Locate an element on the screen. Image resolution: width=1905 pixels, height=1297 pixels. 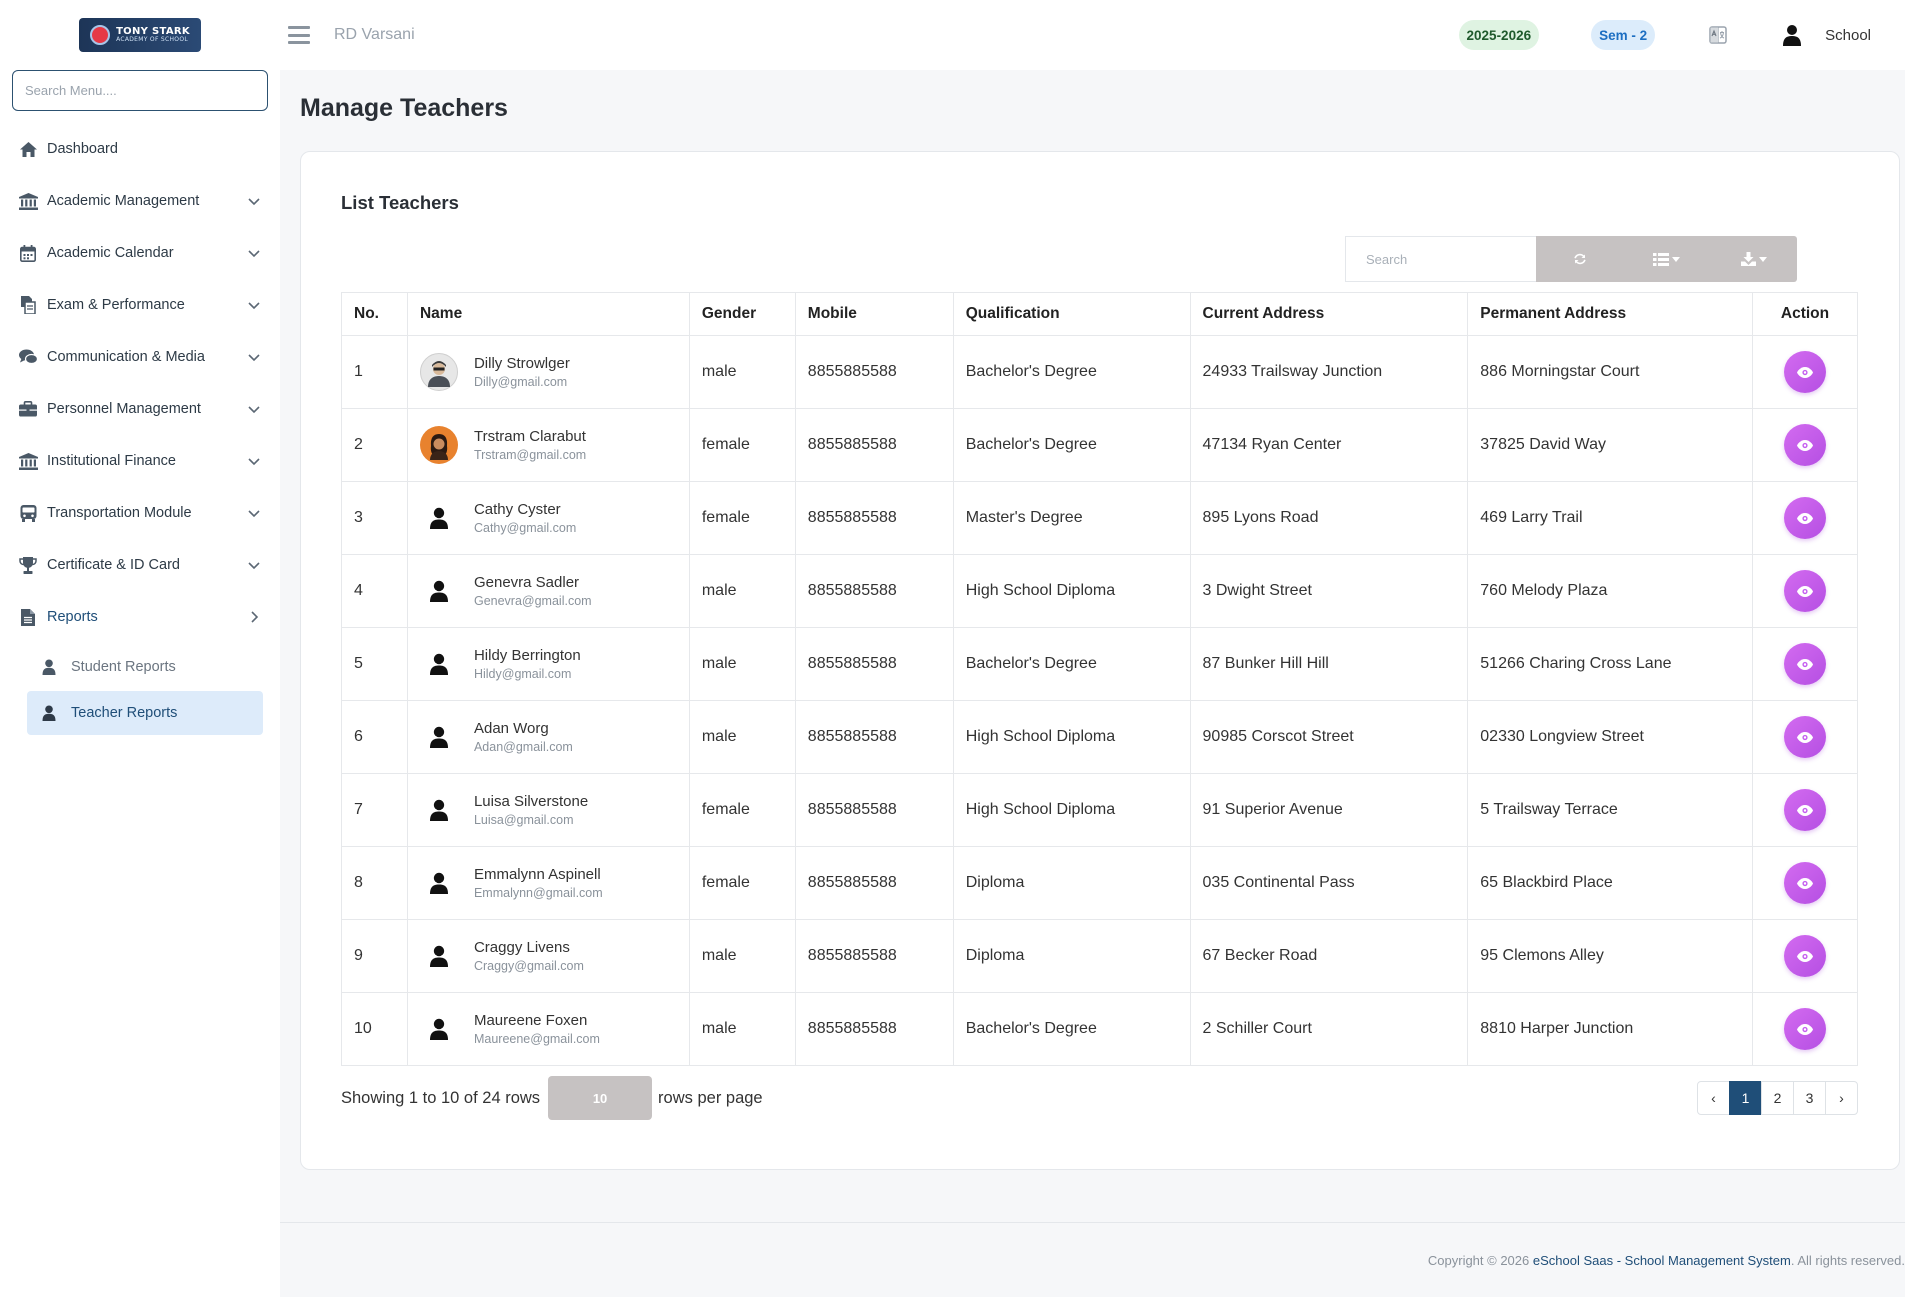
list-columns-icon is located at coordinates (1661, 259).